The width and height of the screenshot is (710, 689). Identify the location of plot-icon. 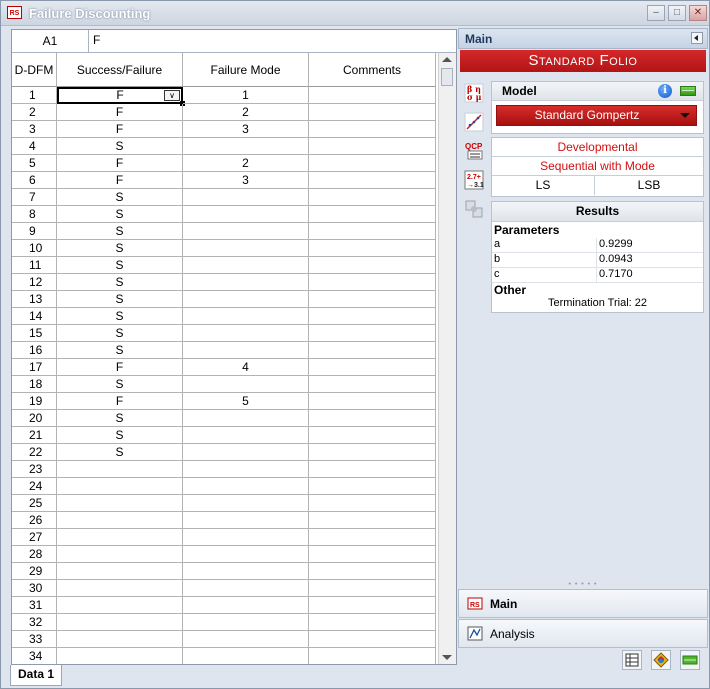
(474, 122).